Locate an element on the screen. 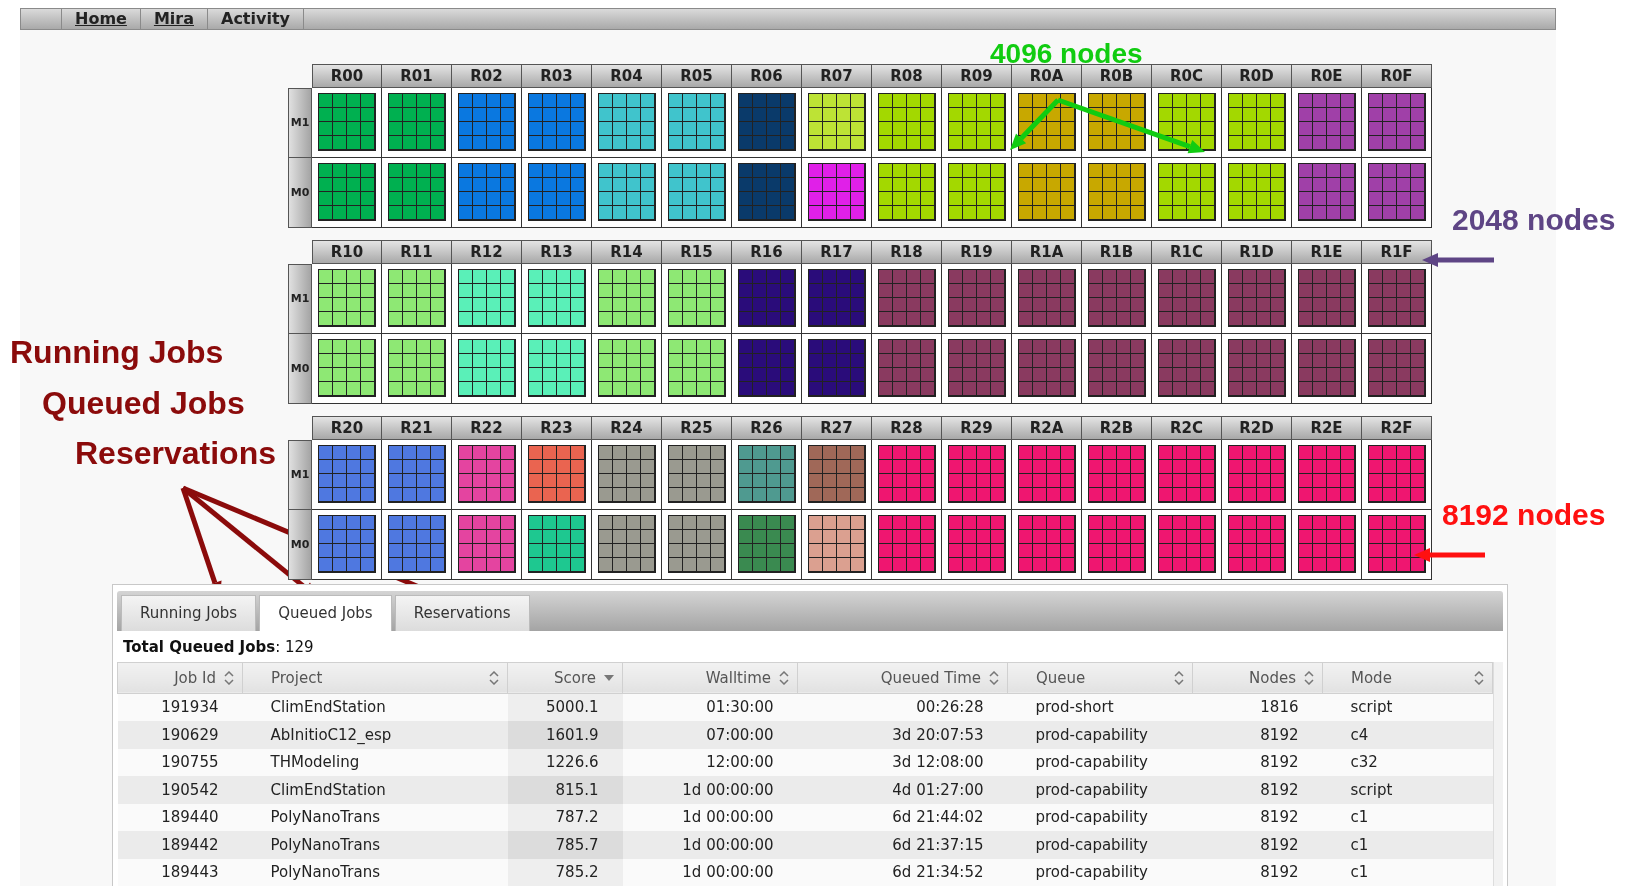 The height and width of the screenshot is (886, 1641). rack-header: R16 is located at coordinates (767, 251).